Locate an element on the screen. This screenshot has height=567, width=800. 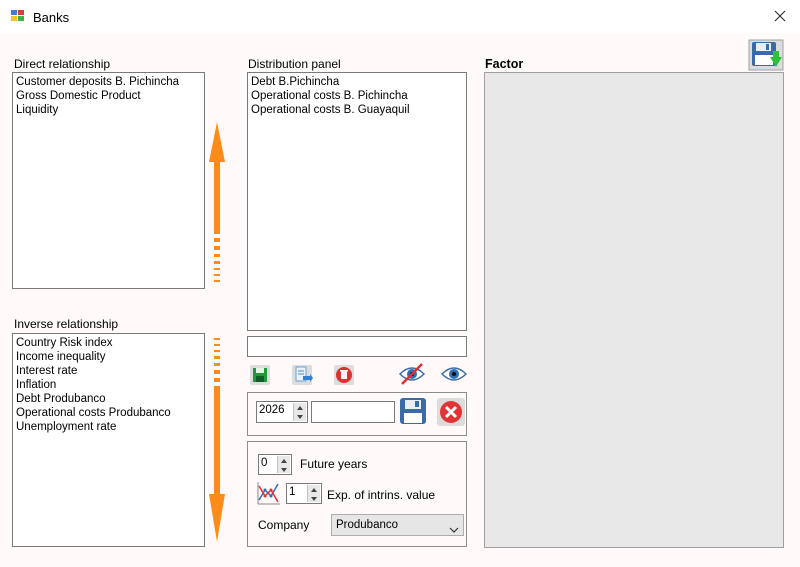
distribution-panel-label: Distribution panel is located at coordinates (294, 64).